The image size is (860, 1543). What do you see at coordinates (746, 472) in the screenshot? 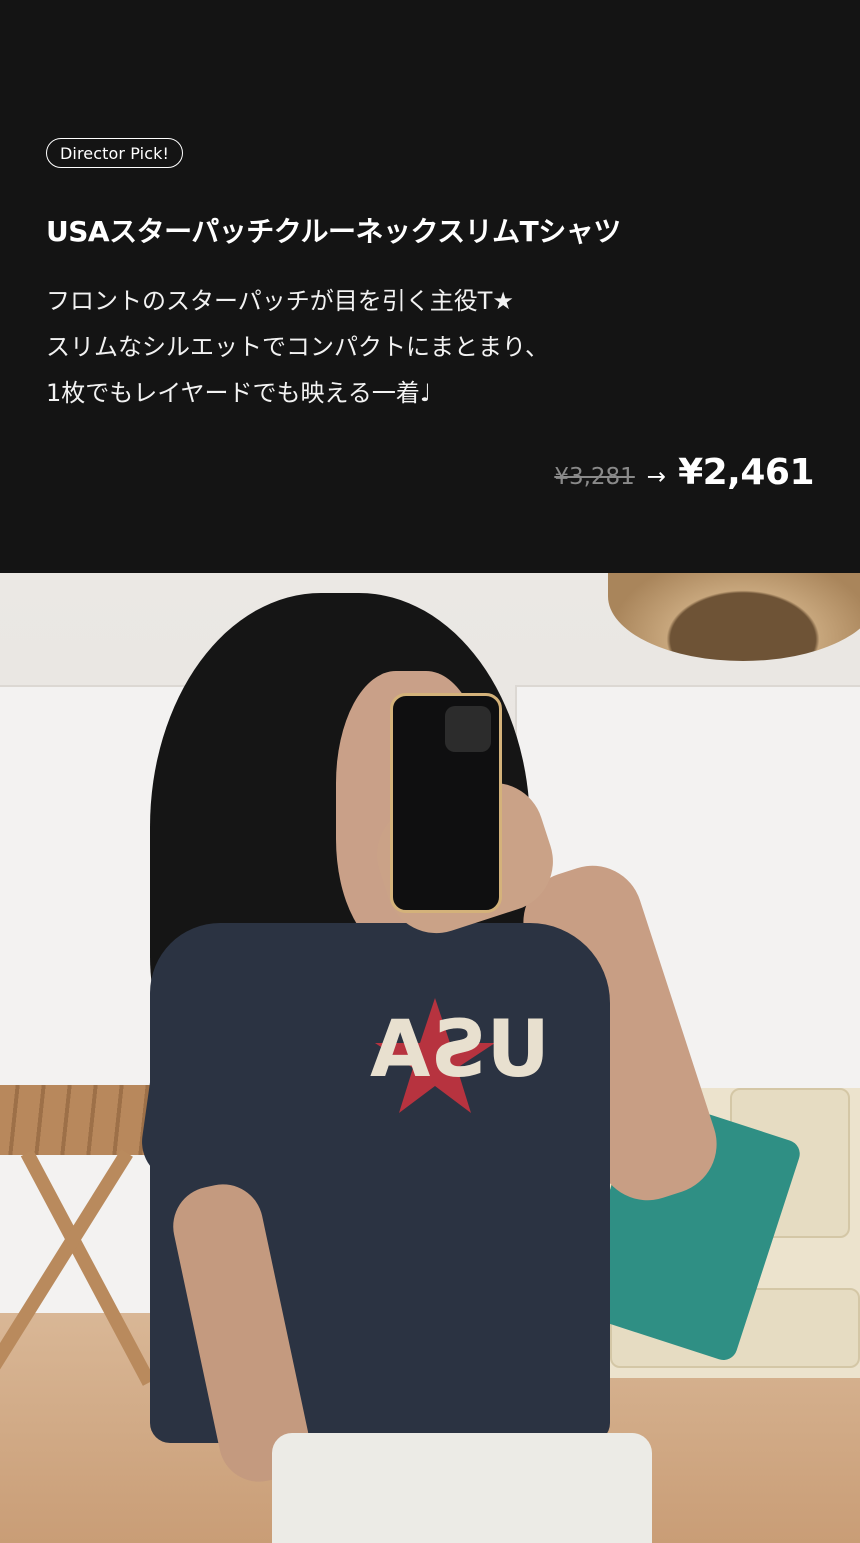
I see `sale-price: ¥2,461` at bounding box center [746, 472].